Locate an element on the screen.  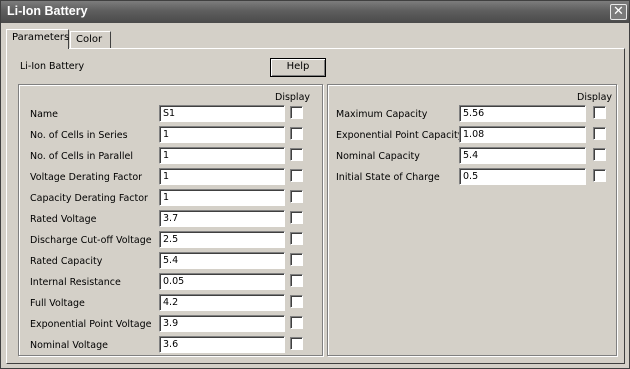
tab-color: Color is located at coordinates (90, 39).